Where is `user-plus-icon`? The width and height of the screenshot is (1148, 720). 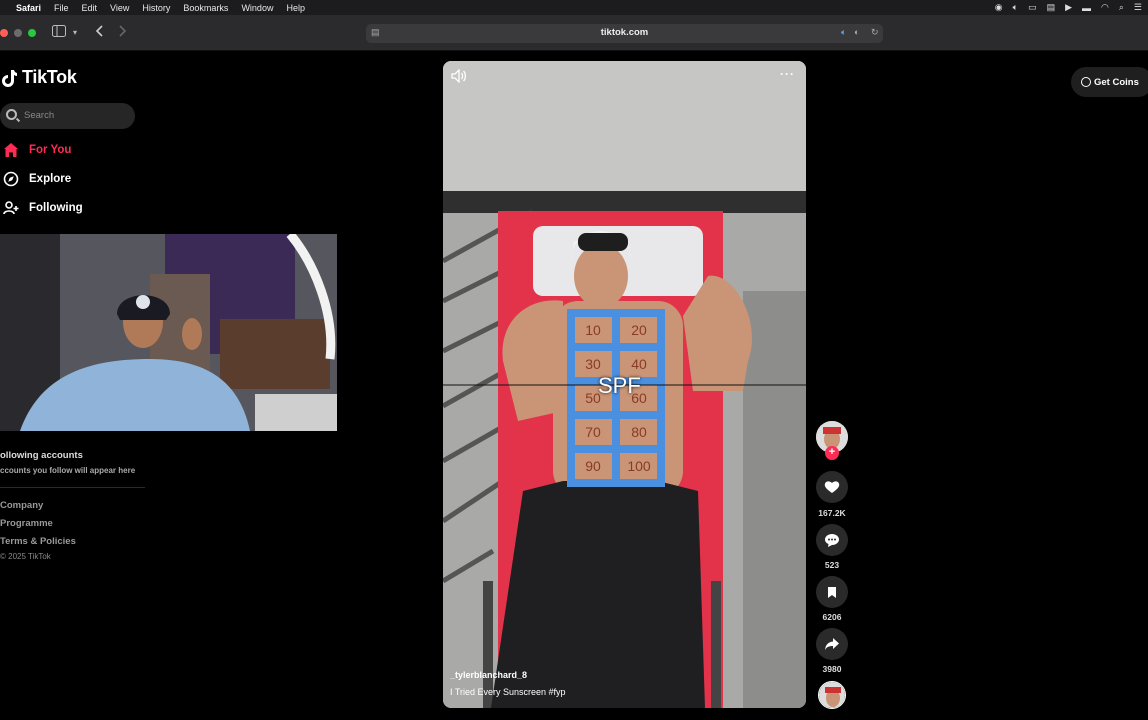 user-plus-icon is located at coordinates (11, 208).